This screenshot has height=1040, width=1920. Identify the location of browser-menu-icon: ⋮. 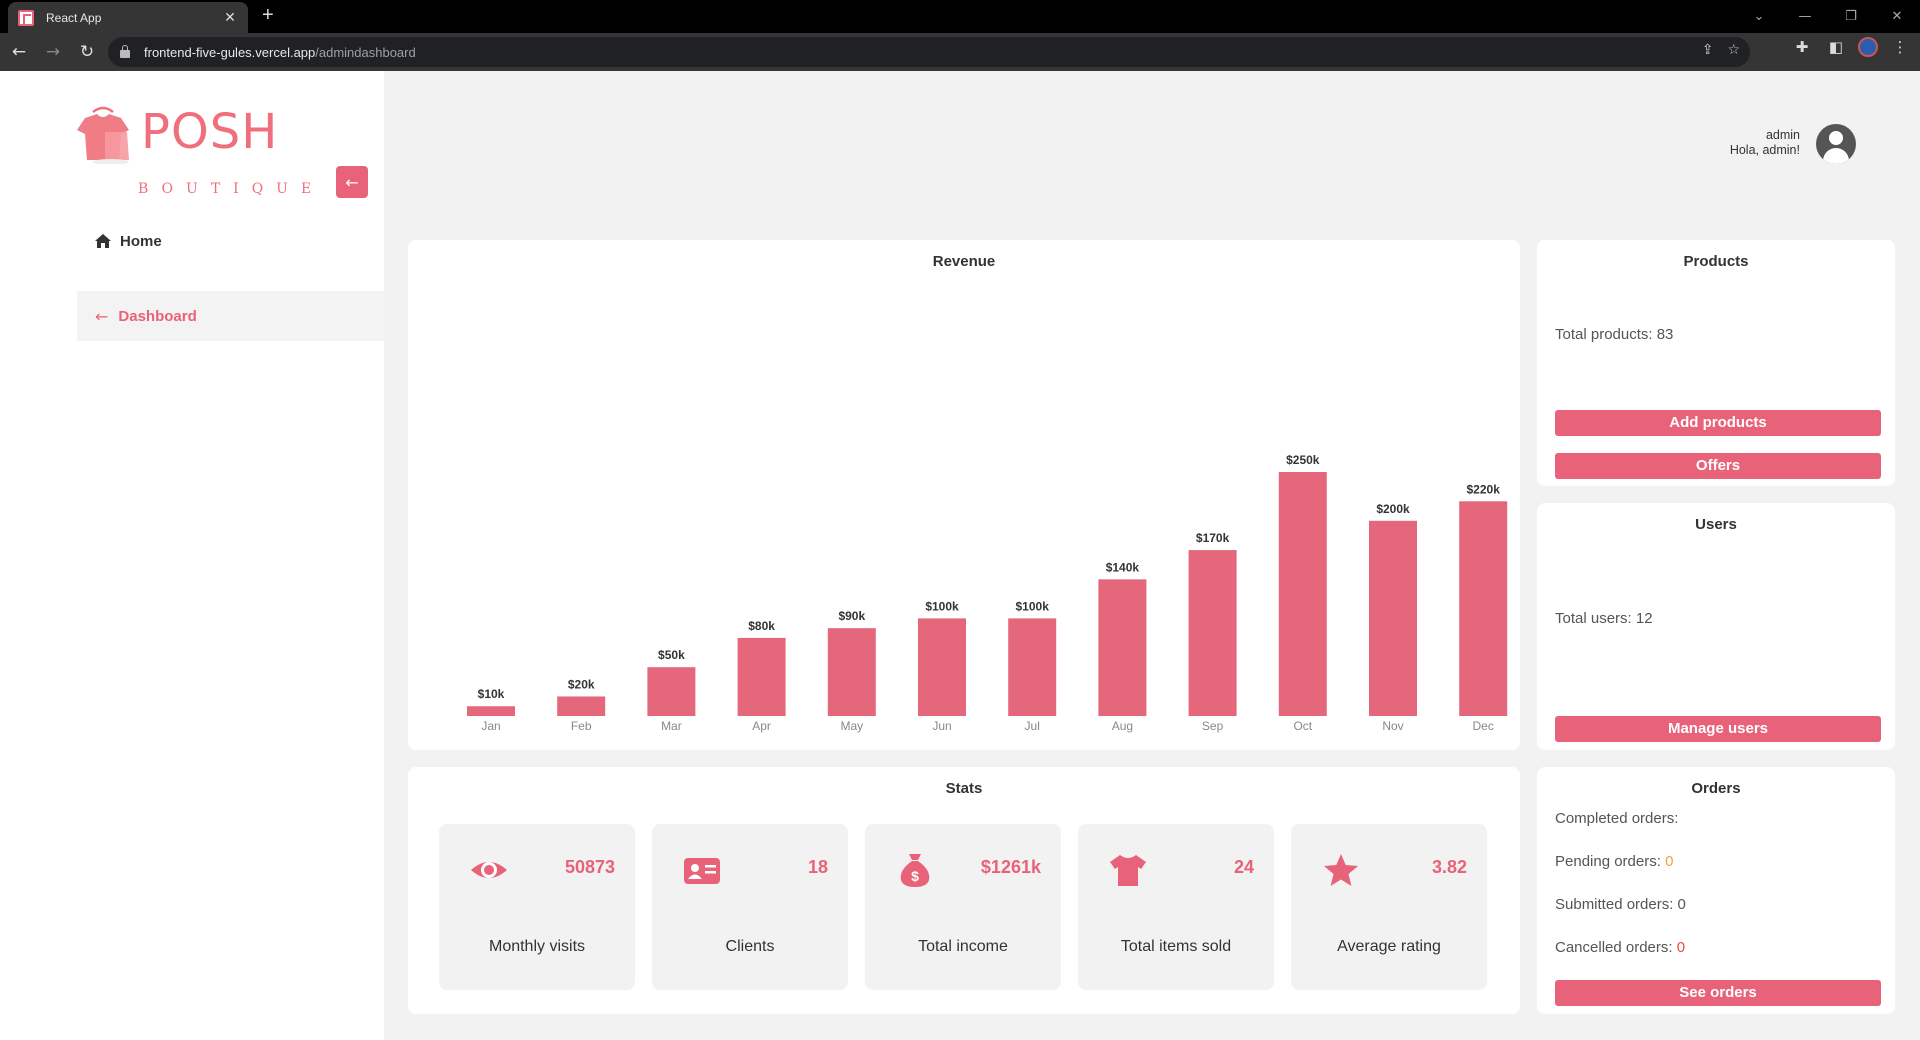
(1900, 47).